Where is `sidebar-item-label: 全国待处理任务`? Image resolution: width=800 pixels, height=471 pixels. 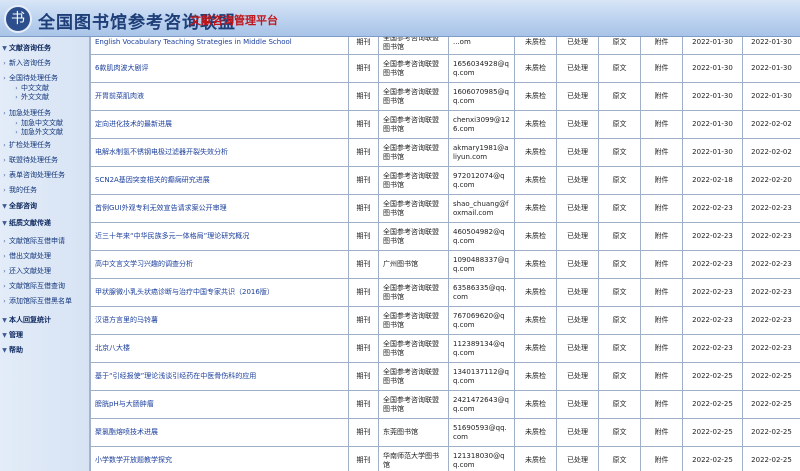
sidebar-item-label: 全国待处理任务 is located at coordinates (33, 78).